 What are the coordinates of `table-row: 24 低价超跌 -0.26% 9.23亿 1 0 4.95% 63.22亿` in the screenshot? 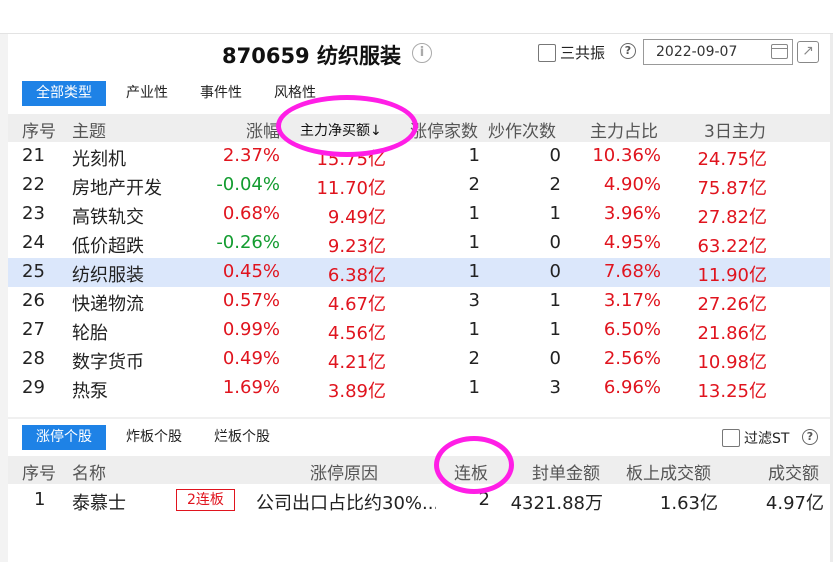 It's located at (419, 243).